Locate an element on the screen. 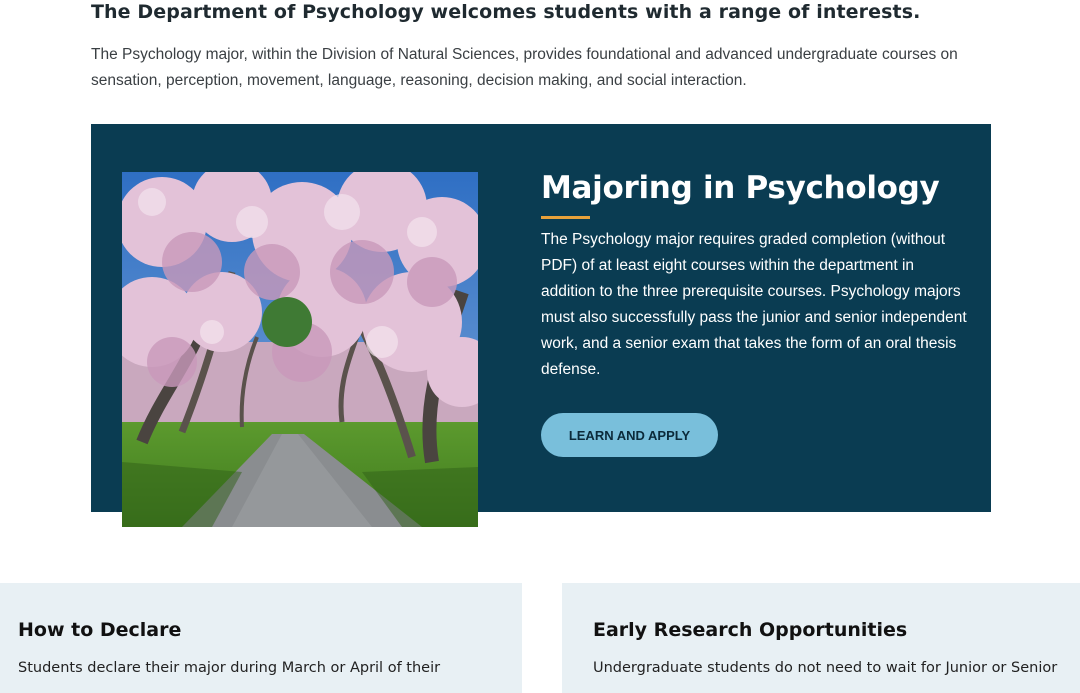  title-underline is located at coordinates (565, 217).